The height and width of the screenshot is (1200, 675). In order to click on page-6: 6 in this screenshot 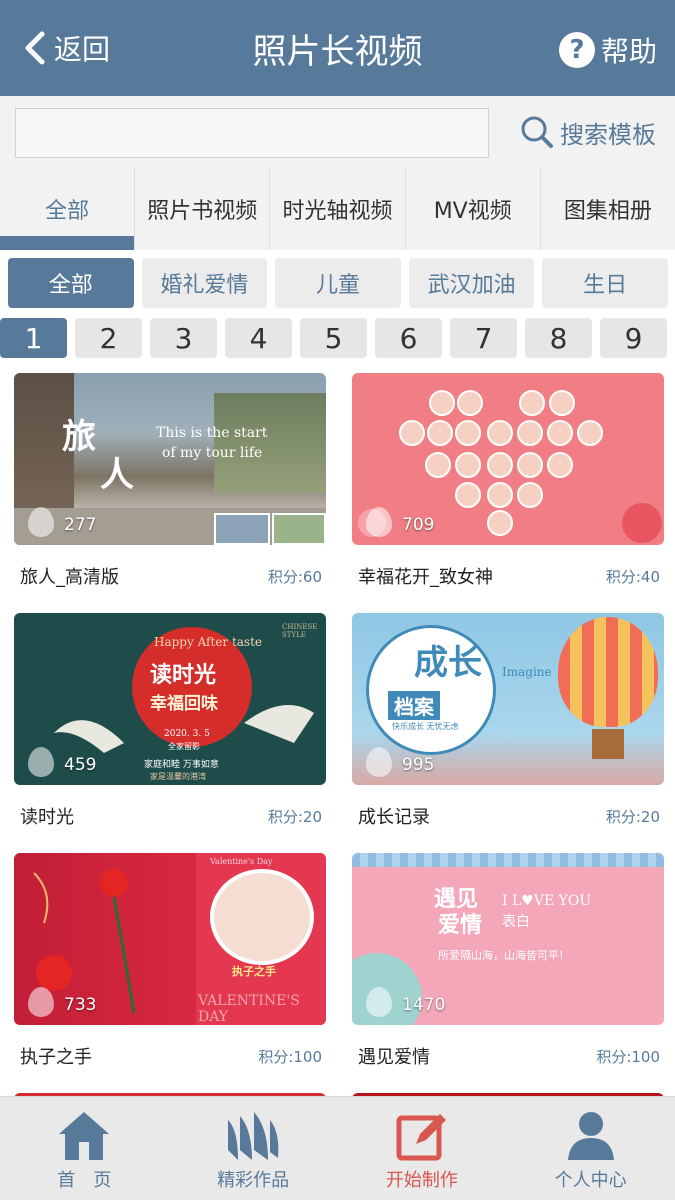, I will do `click(408, 338)`.